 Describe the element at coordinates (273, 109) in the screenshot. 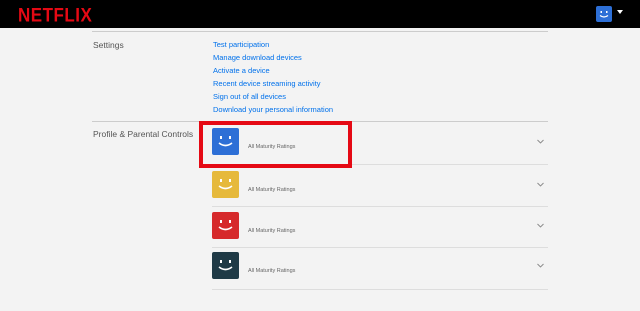

I see `download-personal-info-link: Download your personal information` at that location.